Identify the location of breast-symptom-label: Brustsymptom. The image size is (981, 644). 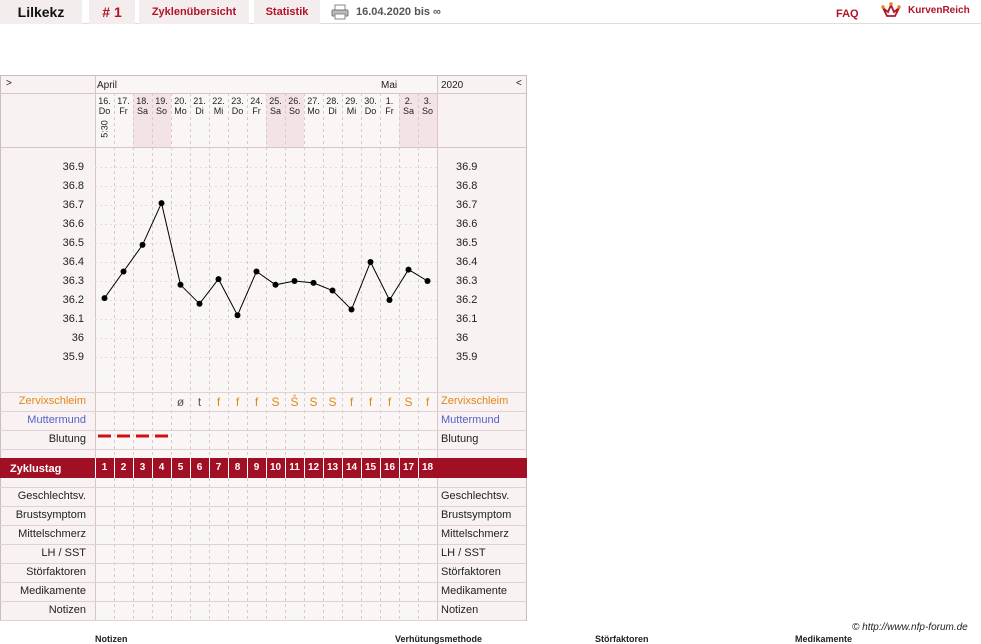
(50, 515).